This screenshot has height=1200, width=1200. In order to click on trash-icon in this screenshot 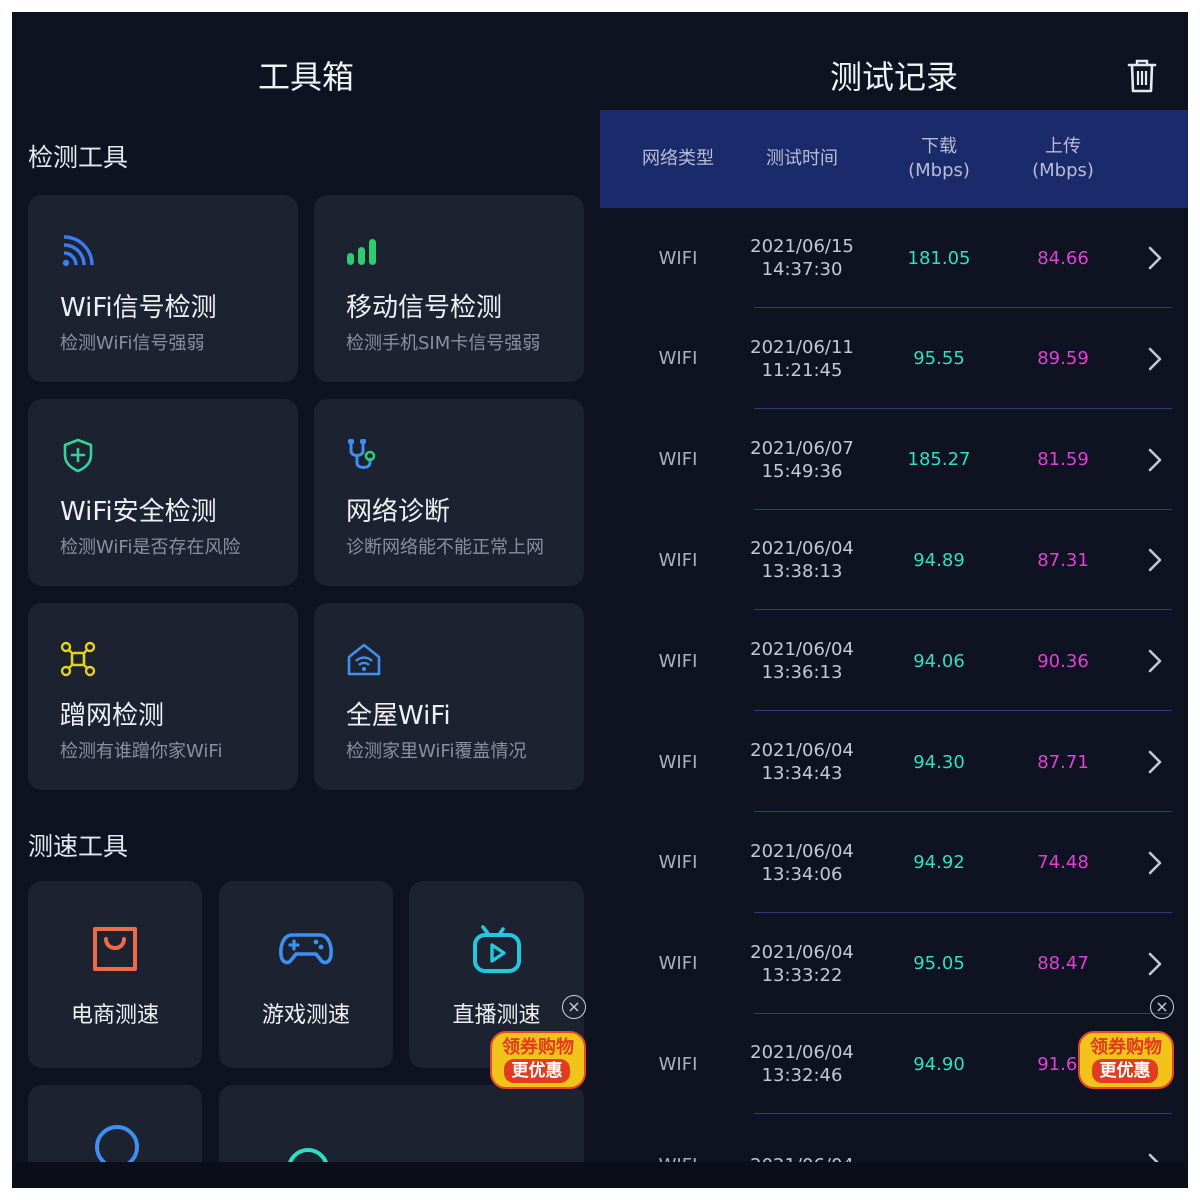, I will do `click(1142, 76)`.